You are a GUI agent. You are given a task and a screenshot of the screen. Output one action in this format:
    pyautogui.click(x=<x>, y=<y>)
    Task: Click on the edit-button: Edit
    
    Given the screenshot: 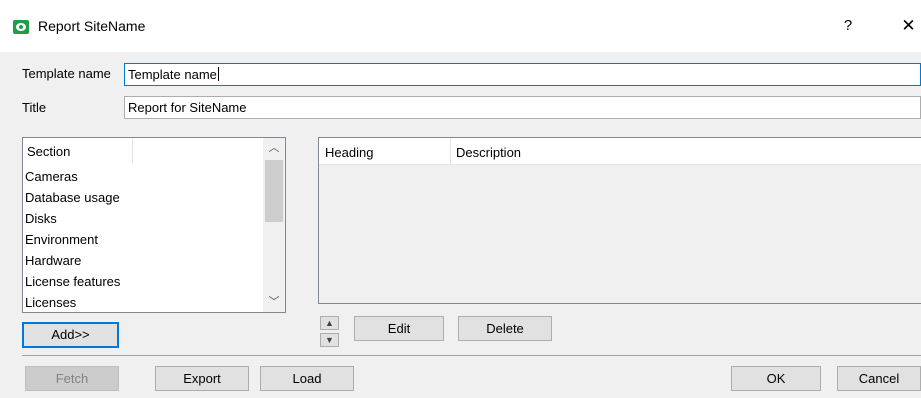 What is the action you would take?
    pyautogui.click(x=399, y=328)
    